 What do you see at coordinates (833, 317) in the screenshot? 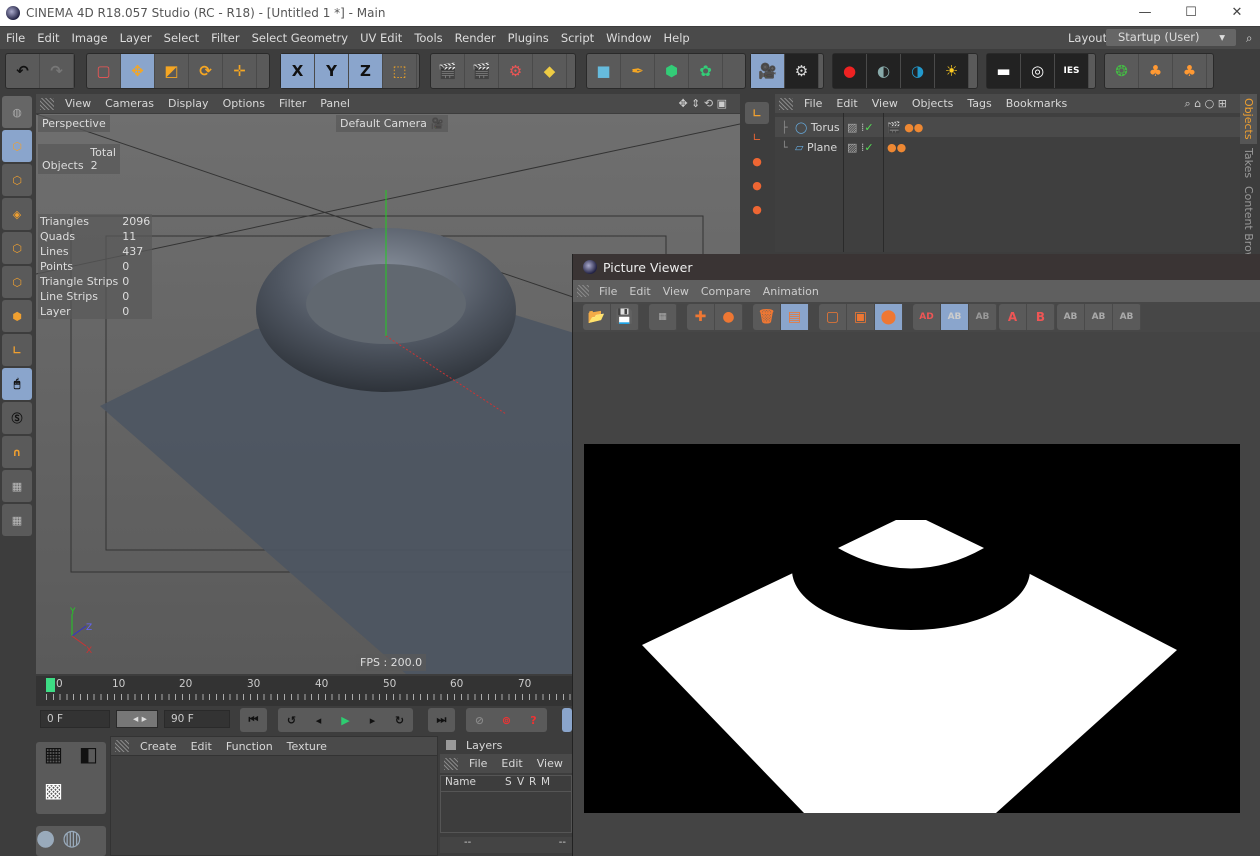
I see `view-frame-a-icon: ▢` at bounding box center [833, 317].